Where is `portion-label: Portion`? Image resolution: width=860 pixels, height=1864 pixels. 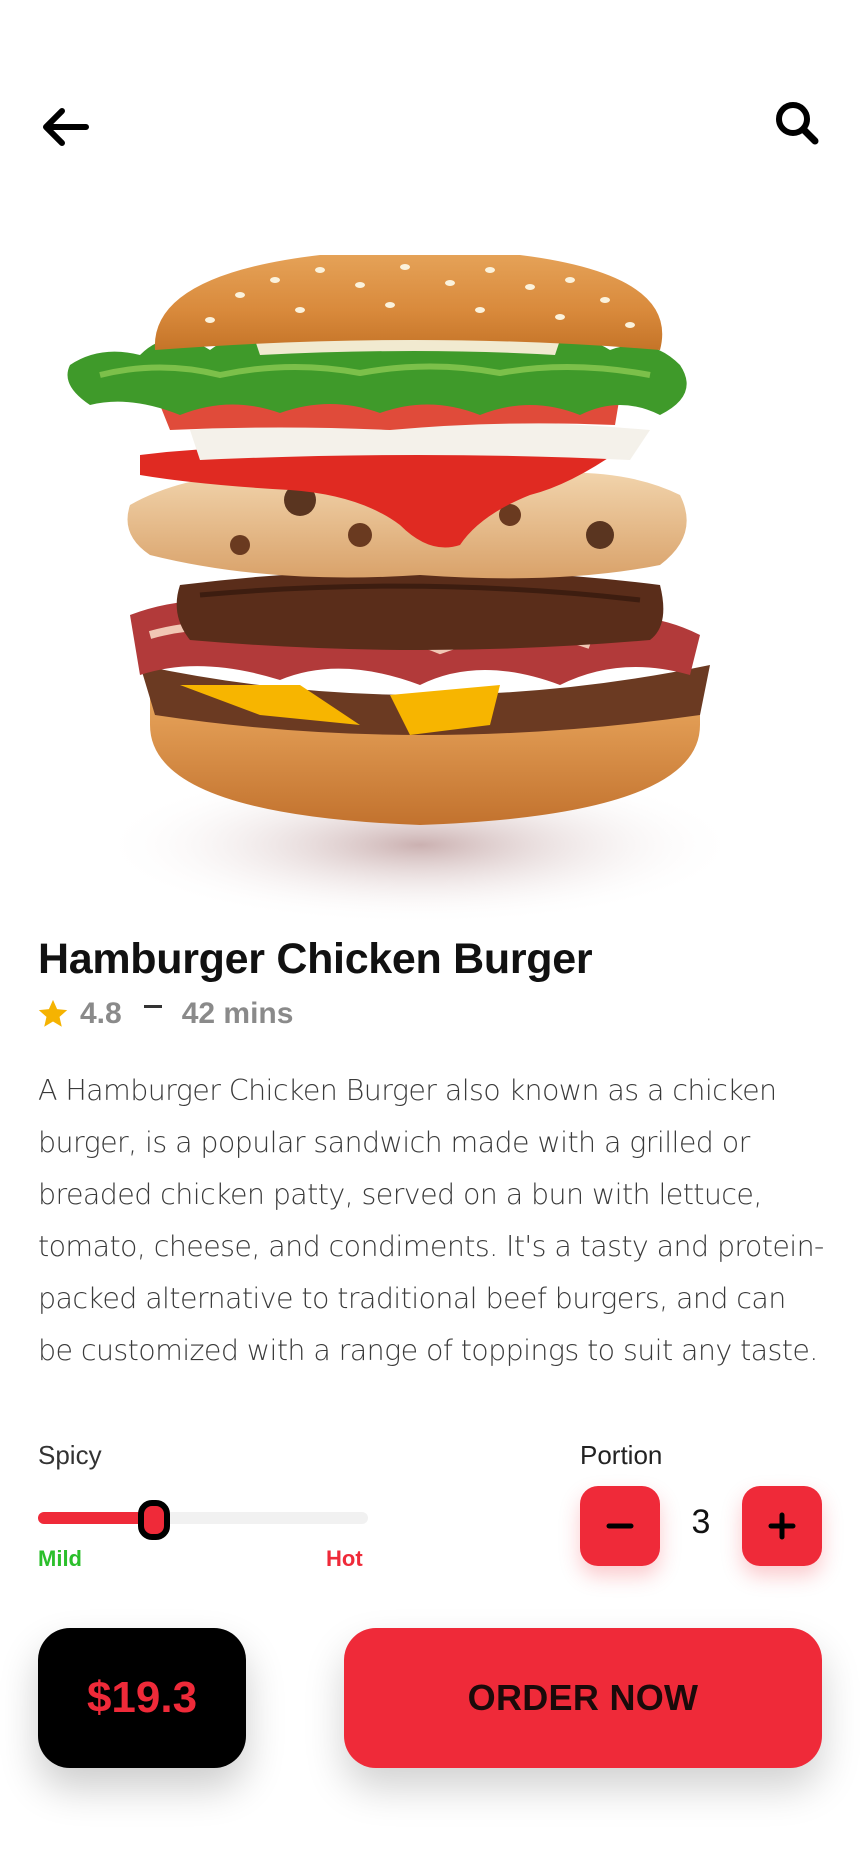
portion-label: Portion is located at coordinates (621, 1455).